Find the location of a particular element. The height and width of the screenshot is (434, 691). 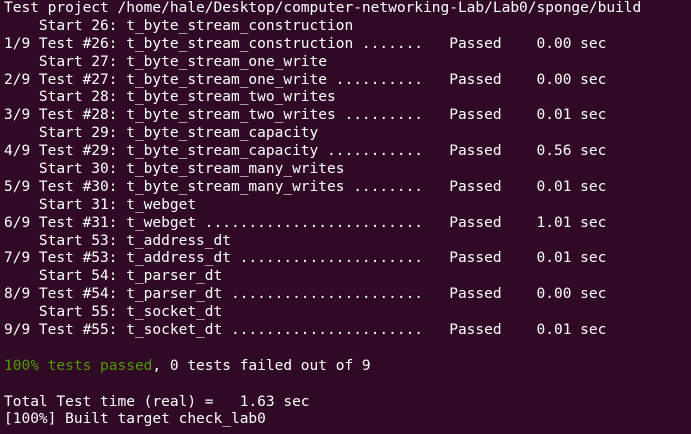

test-start-line: Start 30: t_byte_stream_many_writes is located at coordinates (174, 169).